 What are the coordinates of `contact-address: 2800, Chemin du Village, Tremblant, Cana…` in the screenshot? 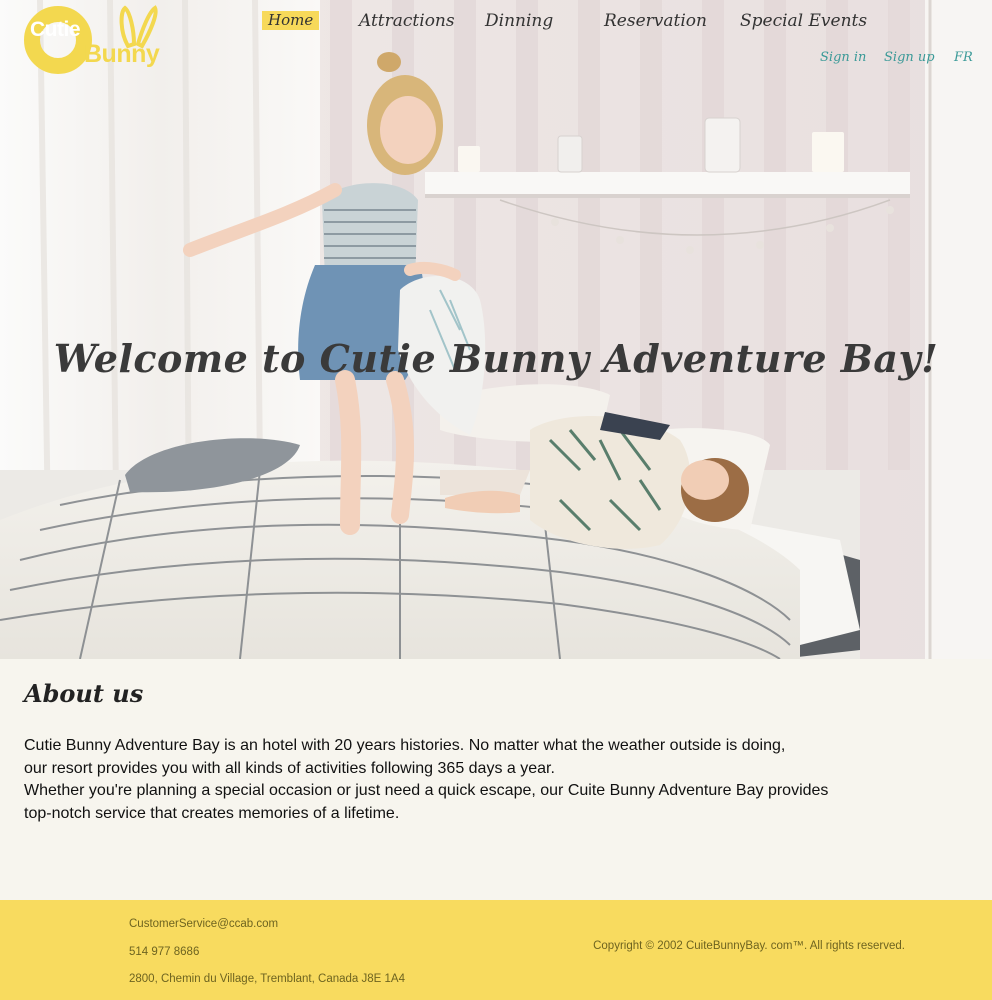 It's located at (267, 979).